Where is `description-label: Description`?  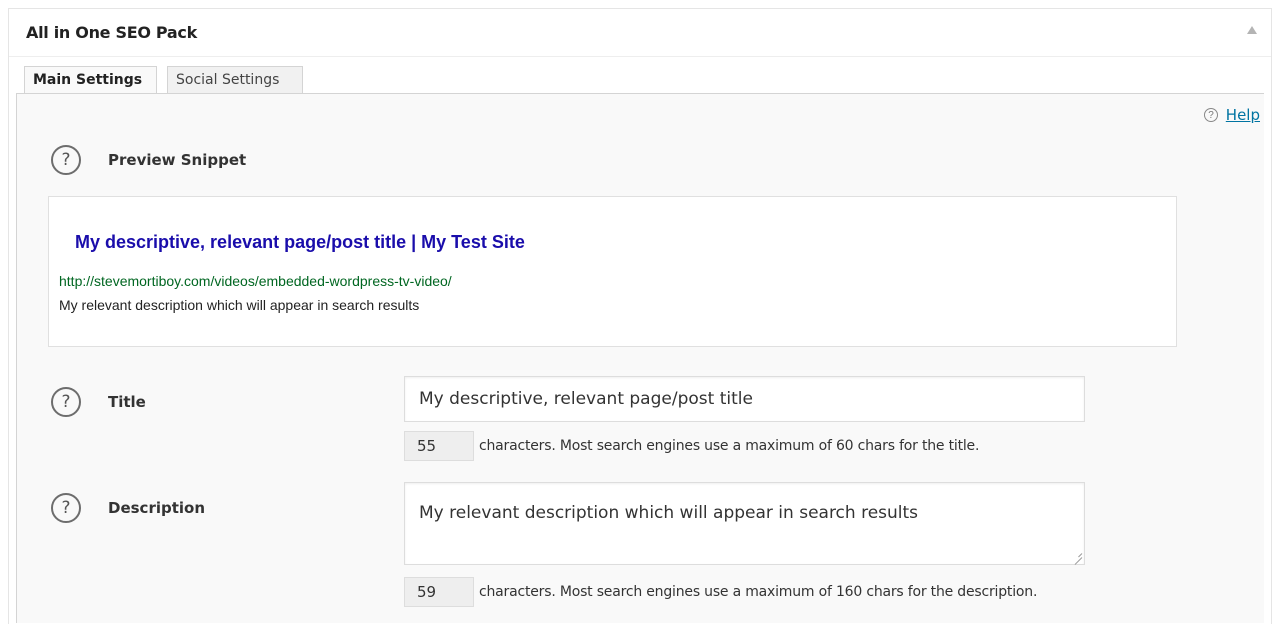 description-label: Description is located at coordinates (157, 508).